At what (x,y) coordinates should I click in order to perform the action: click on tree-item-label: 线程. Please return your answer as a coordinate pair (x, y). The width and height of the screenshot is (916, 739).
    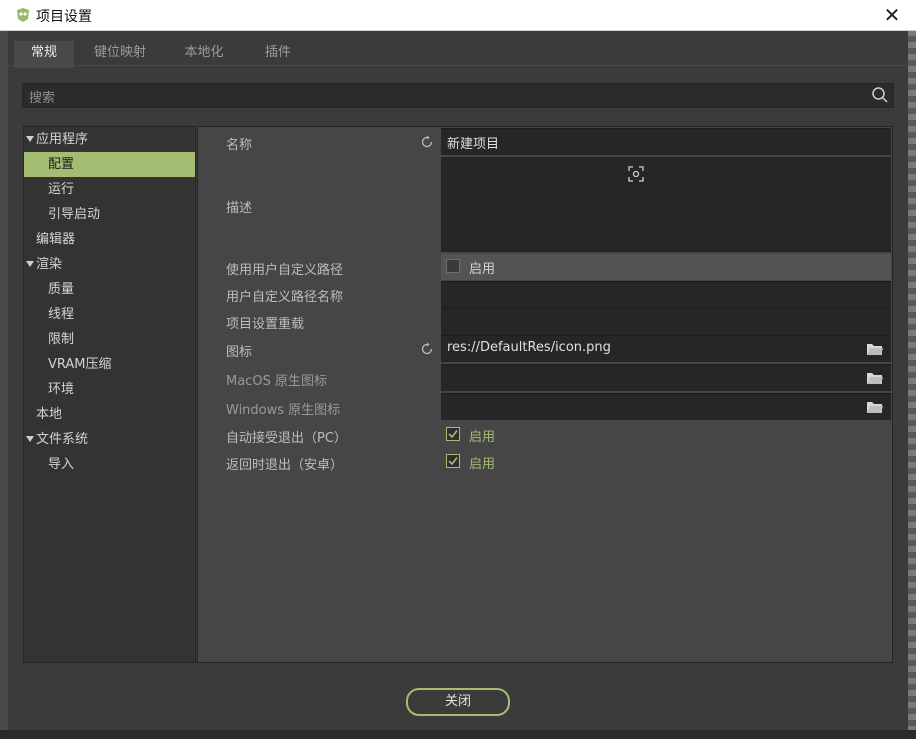
    Looking at the image, I should click on (61, 314).